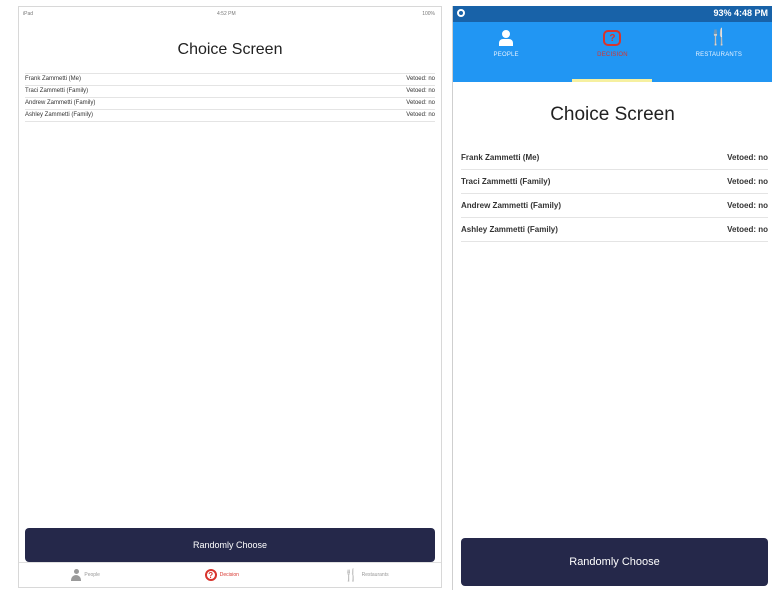 The image size is (772, 592). What do you see at coordinates (740, 13) in the screenshot?
I see `android-status-info: 93% 4:48 PM` at bounding box center [740, 13].